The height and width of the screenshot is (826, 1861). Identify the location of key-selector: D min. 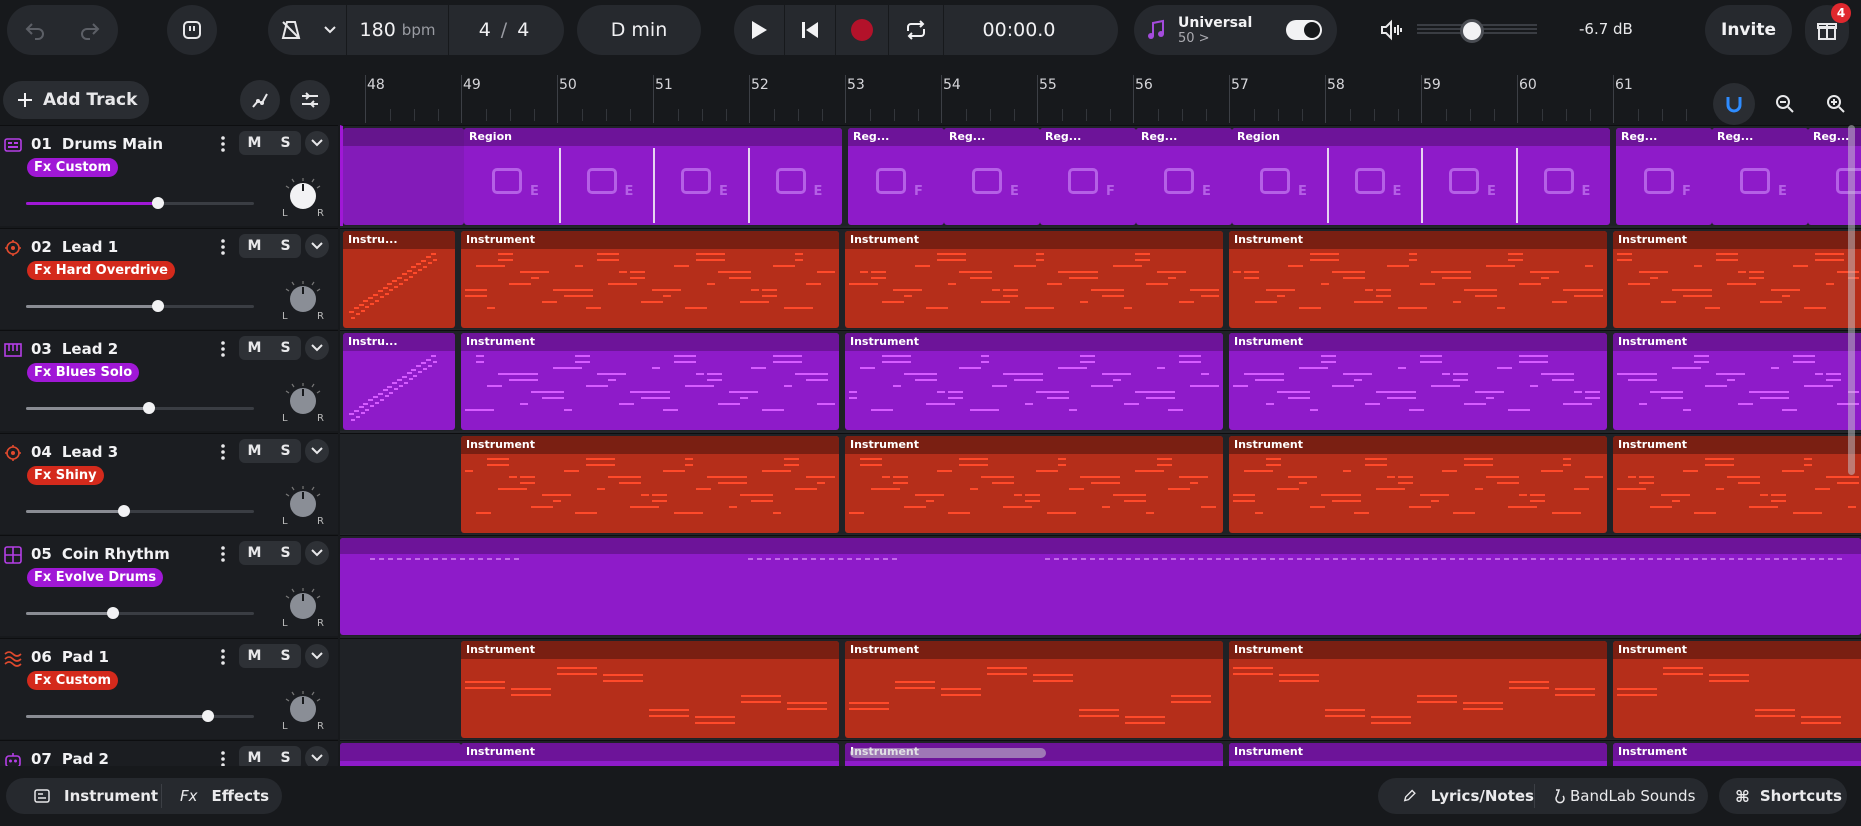
(639, 30).